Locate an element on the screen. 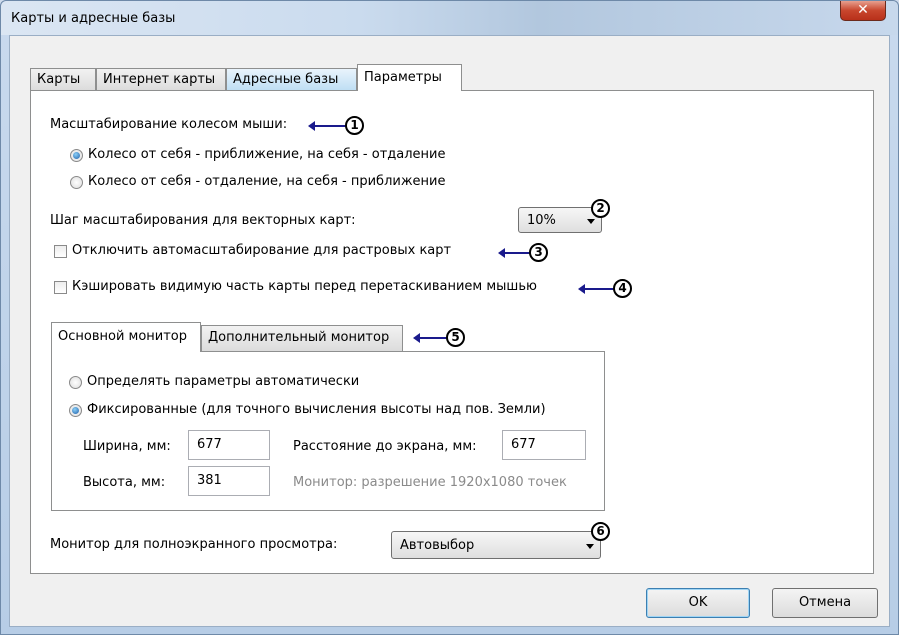  window-title: Карты и адресные базы is located at coordinates (93, 18).